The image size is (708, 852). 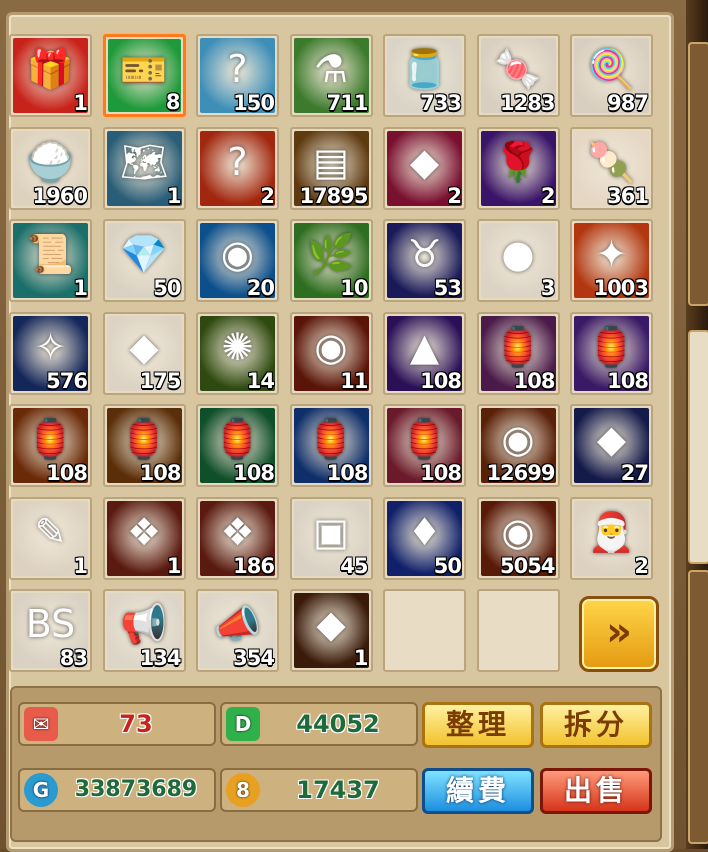 What do you see at coordinates (518, 69) in the screenshot?
I see `item-glyph: 🍬` at bounding box center [518, 69].